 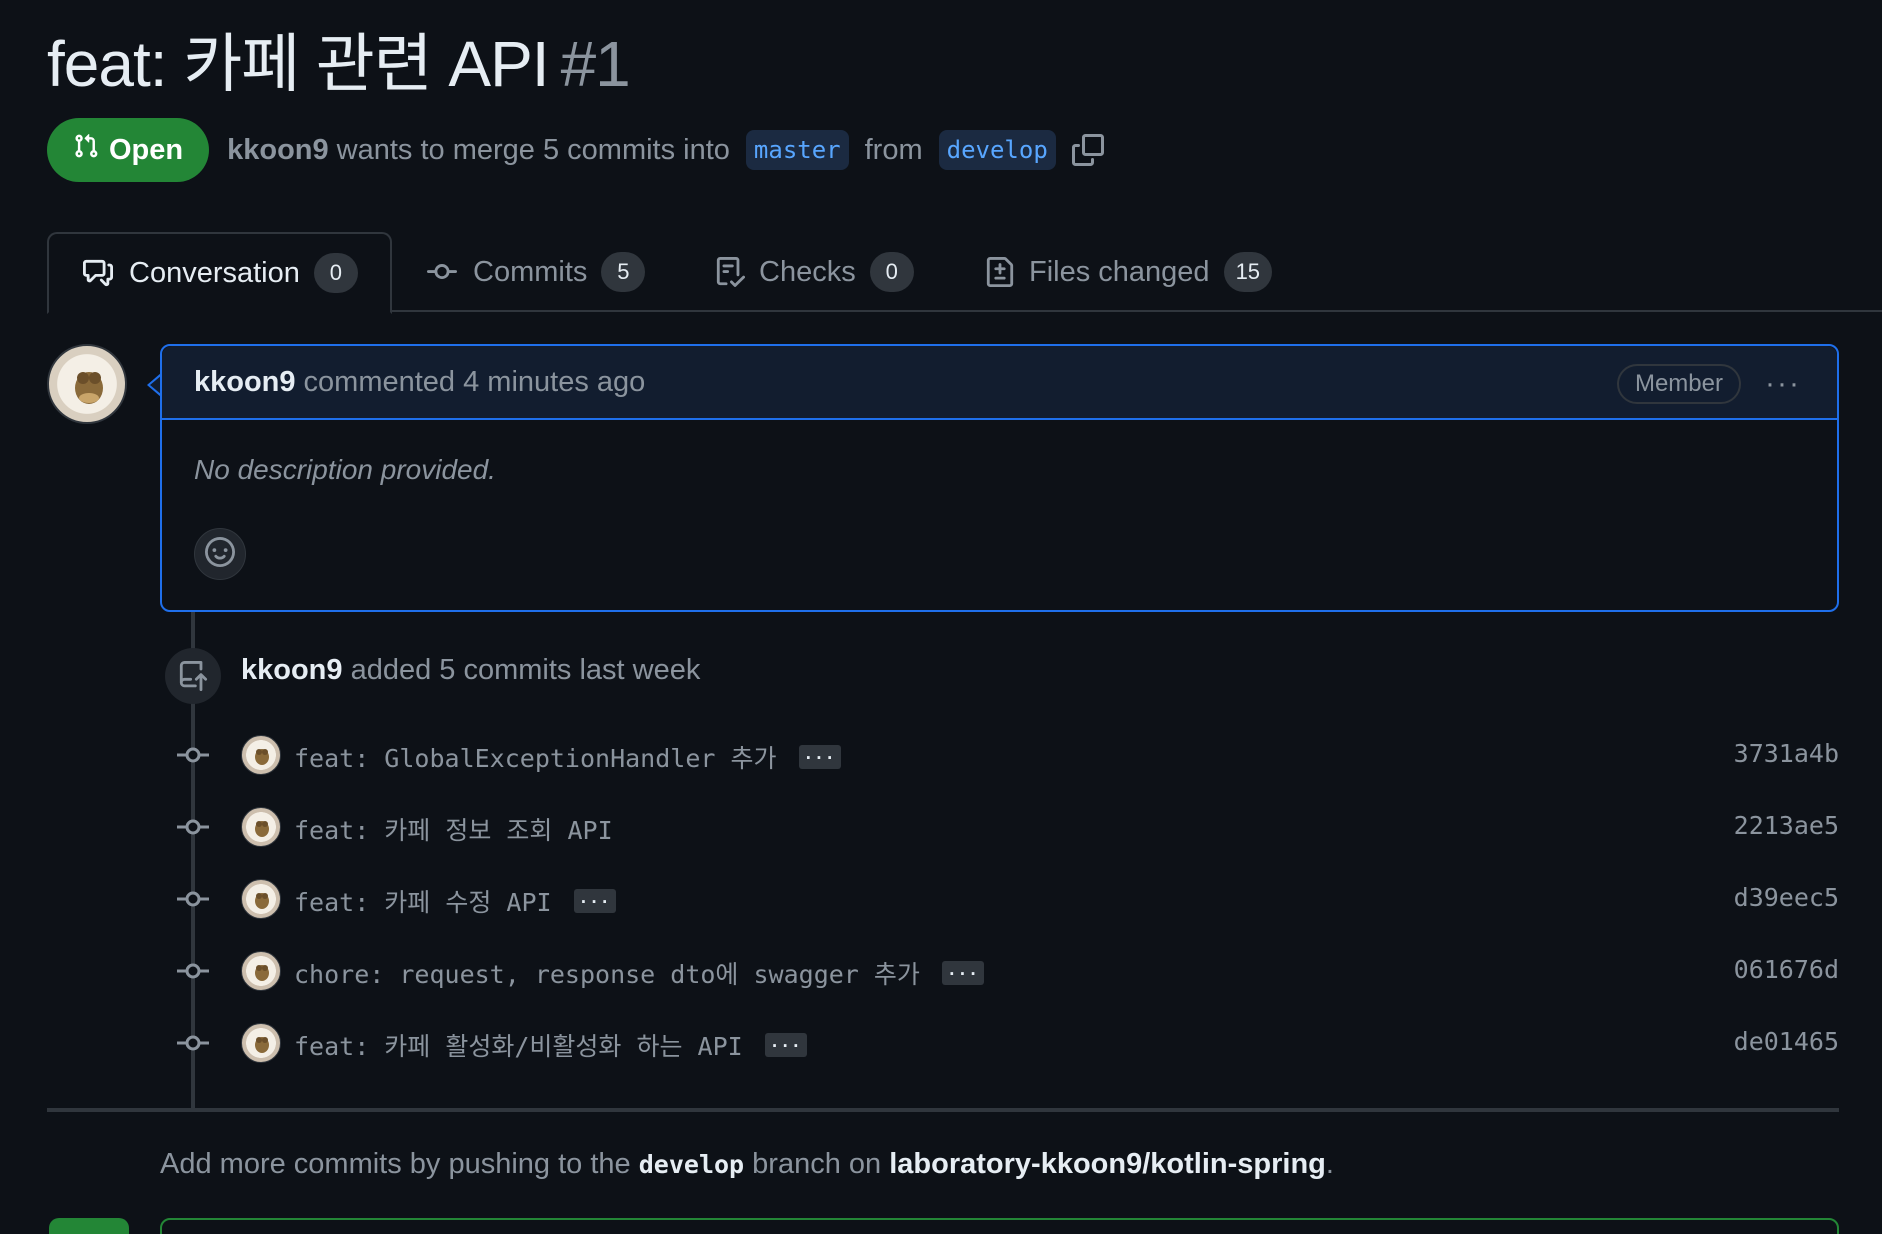 What do you see at coordinates (1329, 1164) in the screenshot?
I see `push-hint-period: .` at bounding box center [1329, 1164].